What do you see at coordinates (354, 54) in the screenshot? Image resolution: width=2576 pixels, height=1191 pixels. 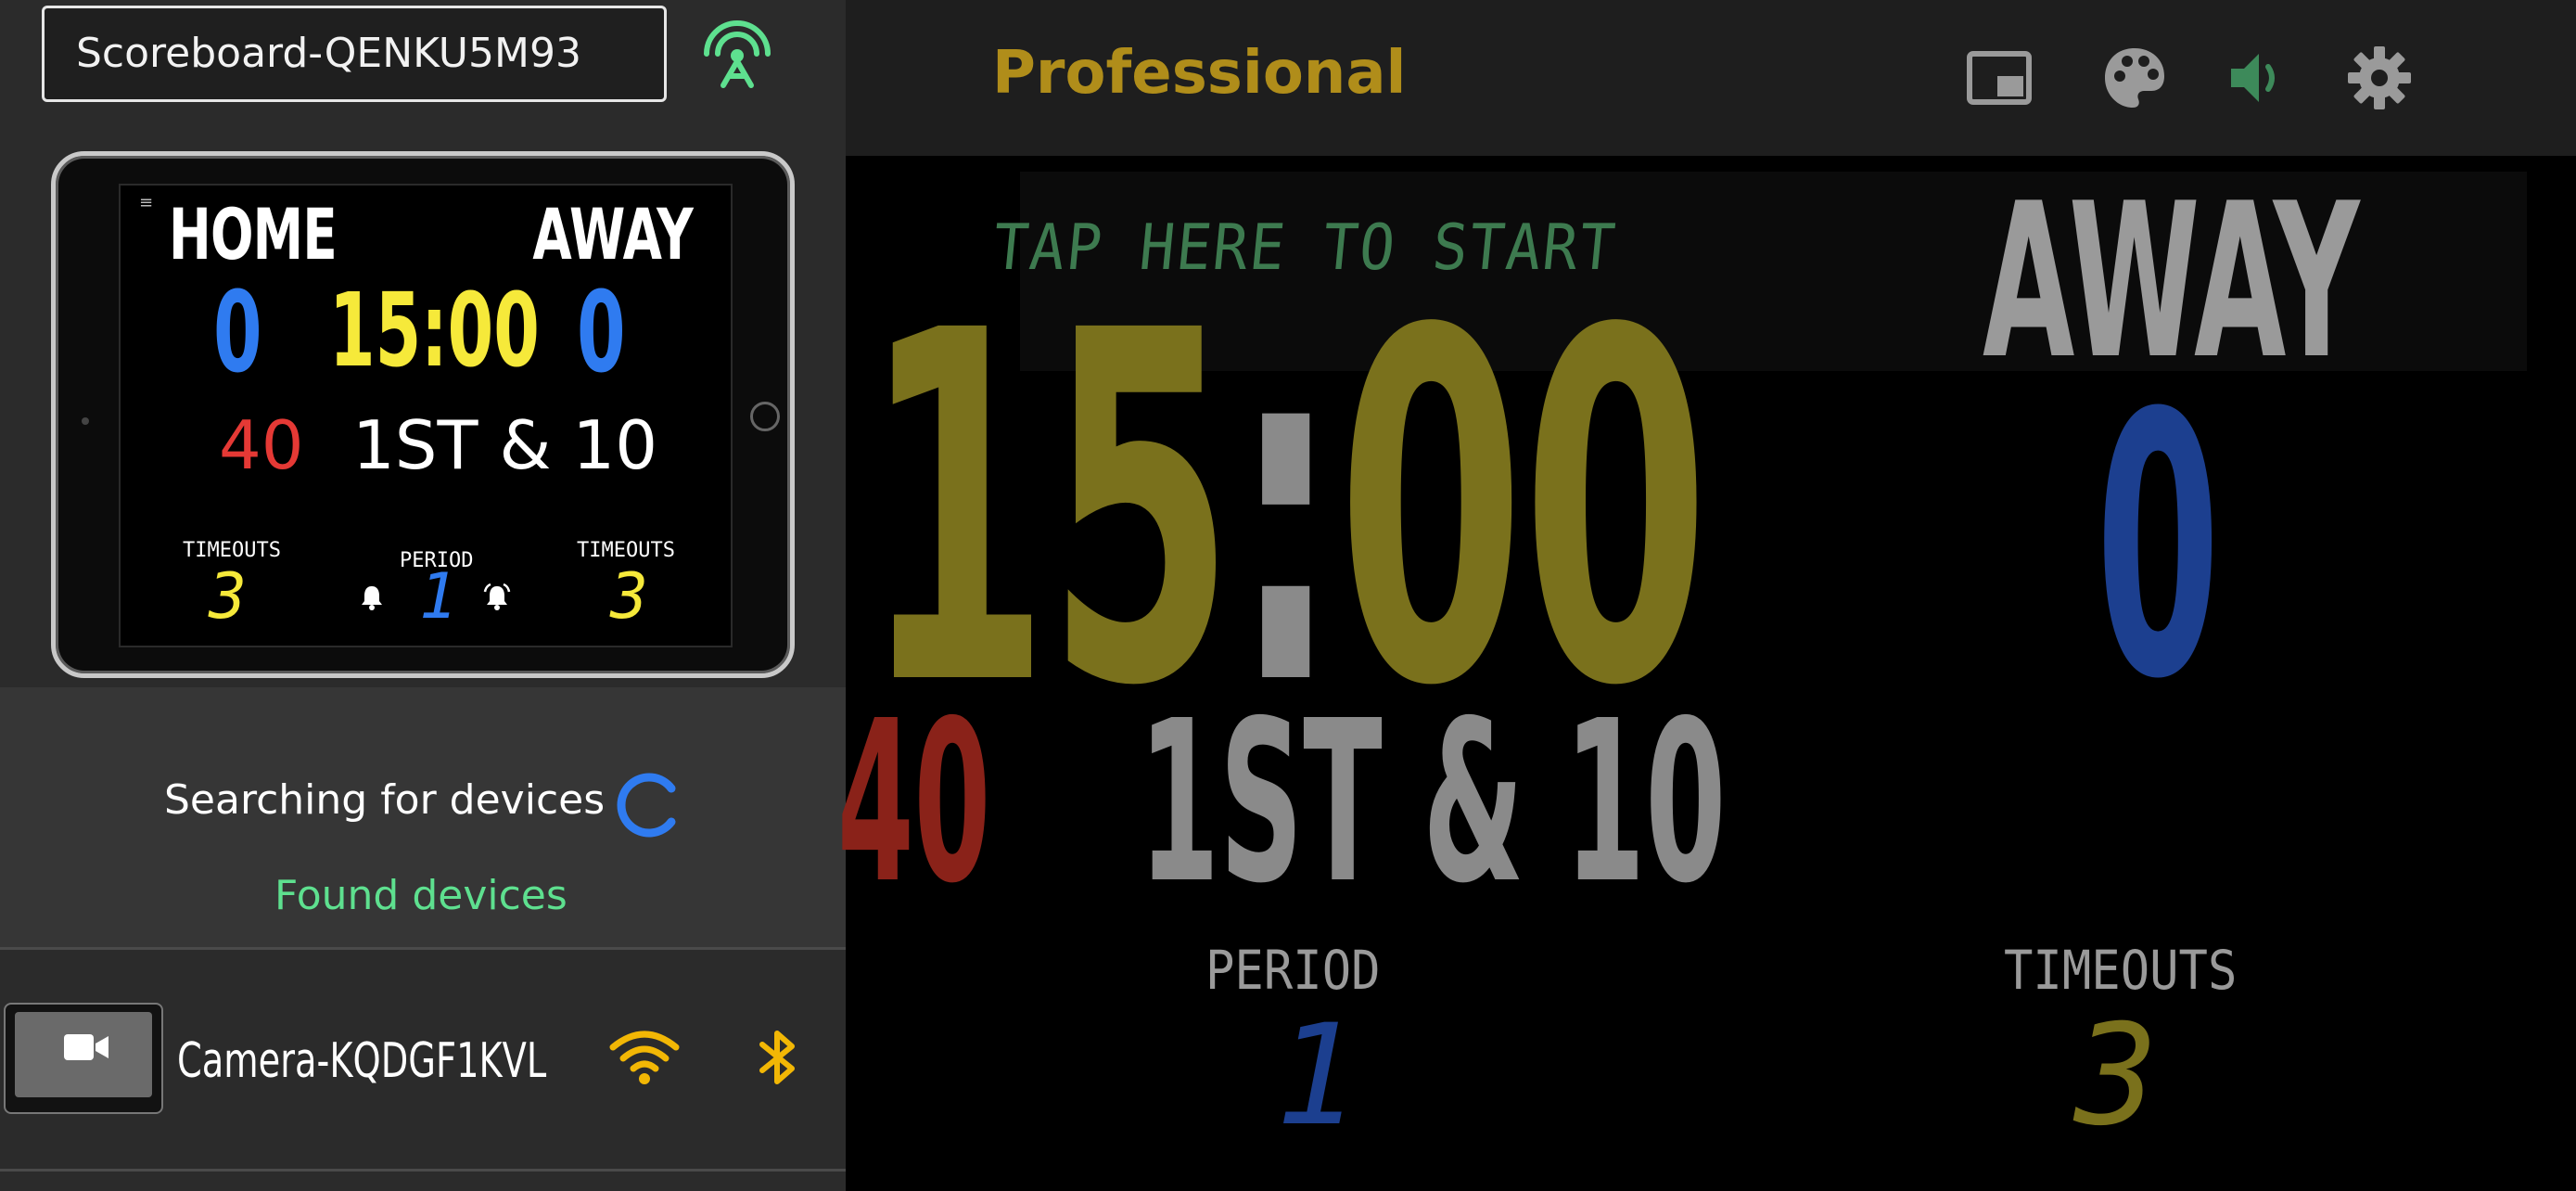 I see `scoreboard-name-field: Scoreboard-QENKU5M93` at bounding box center [354, 54].